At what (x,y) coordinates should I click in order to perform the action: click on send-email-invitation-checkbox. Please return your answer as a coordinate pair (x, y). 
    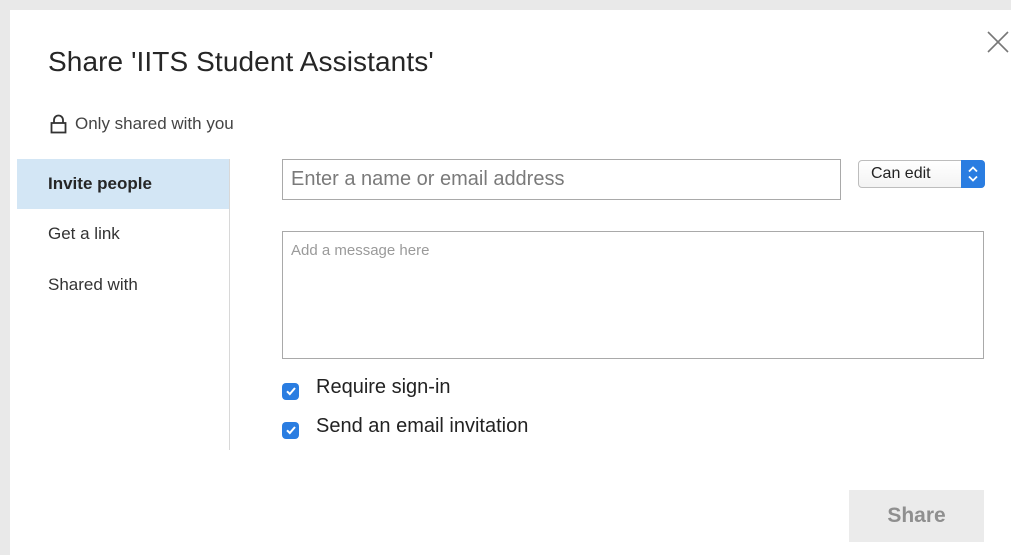
    Looking at the image, I should click on (290, 430).